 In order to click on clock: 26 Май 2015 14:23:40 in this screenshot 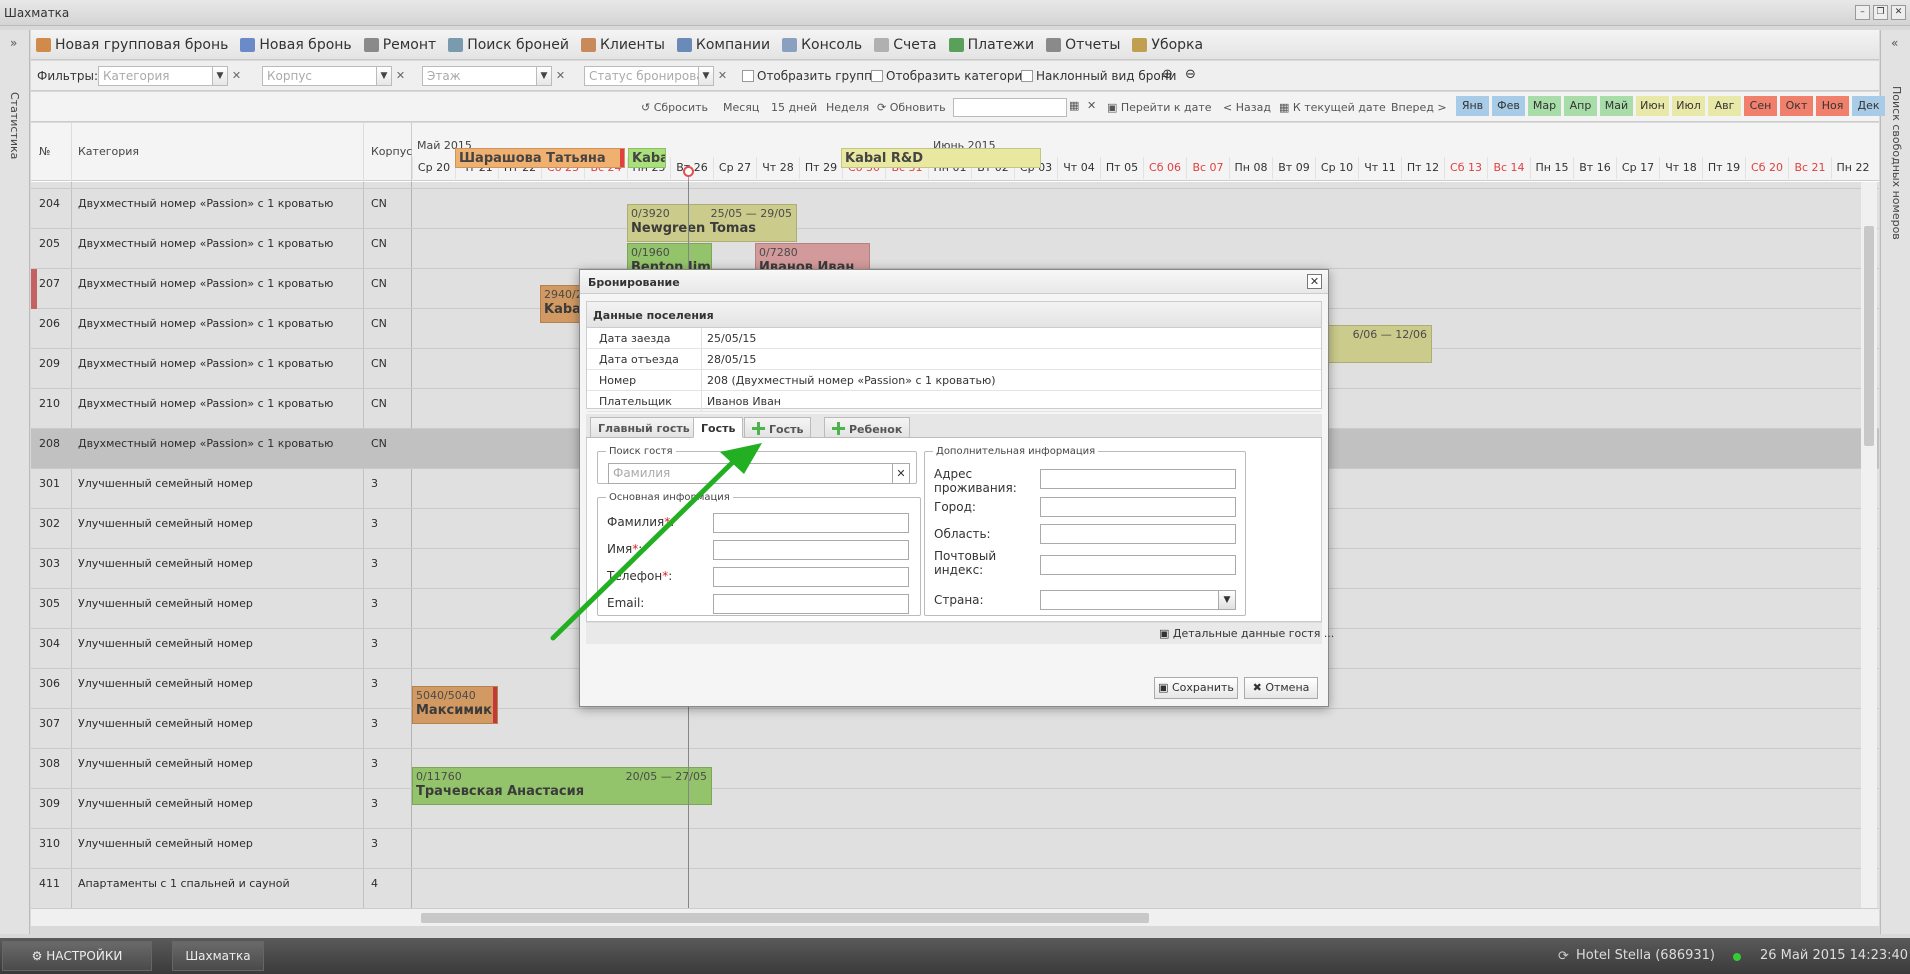, I will do `click(1834, 955)`.